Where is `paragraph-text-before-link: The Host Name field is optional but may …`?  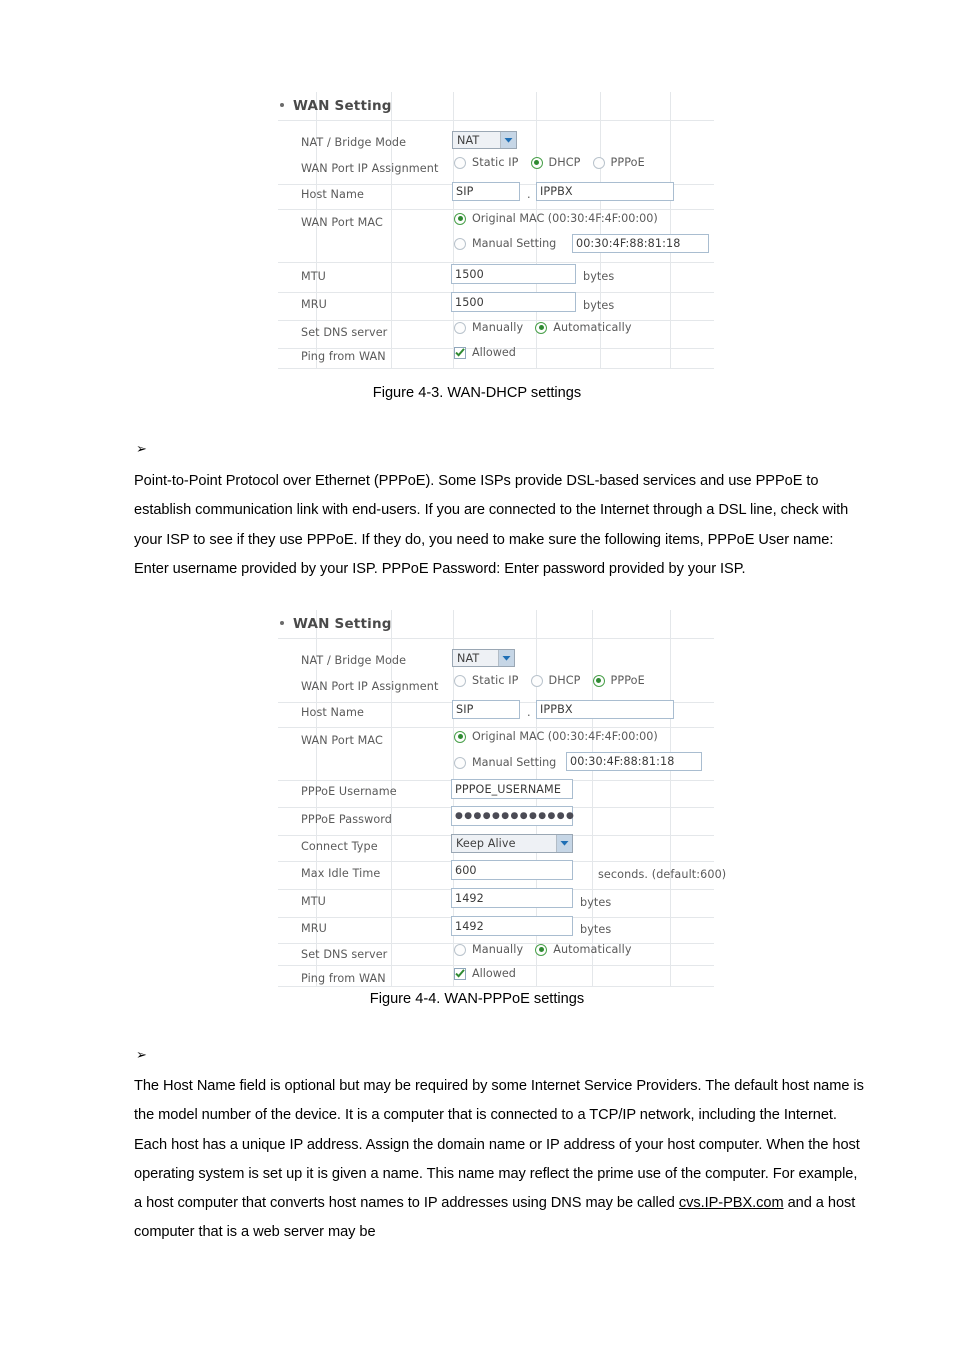
paragraph-text-before-link: The Host Name field is optional but may … is located at coordinates (499, 1145).